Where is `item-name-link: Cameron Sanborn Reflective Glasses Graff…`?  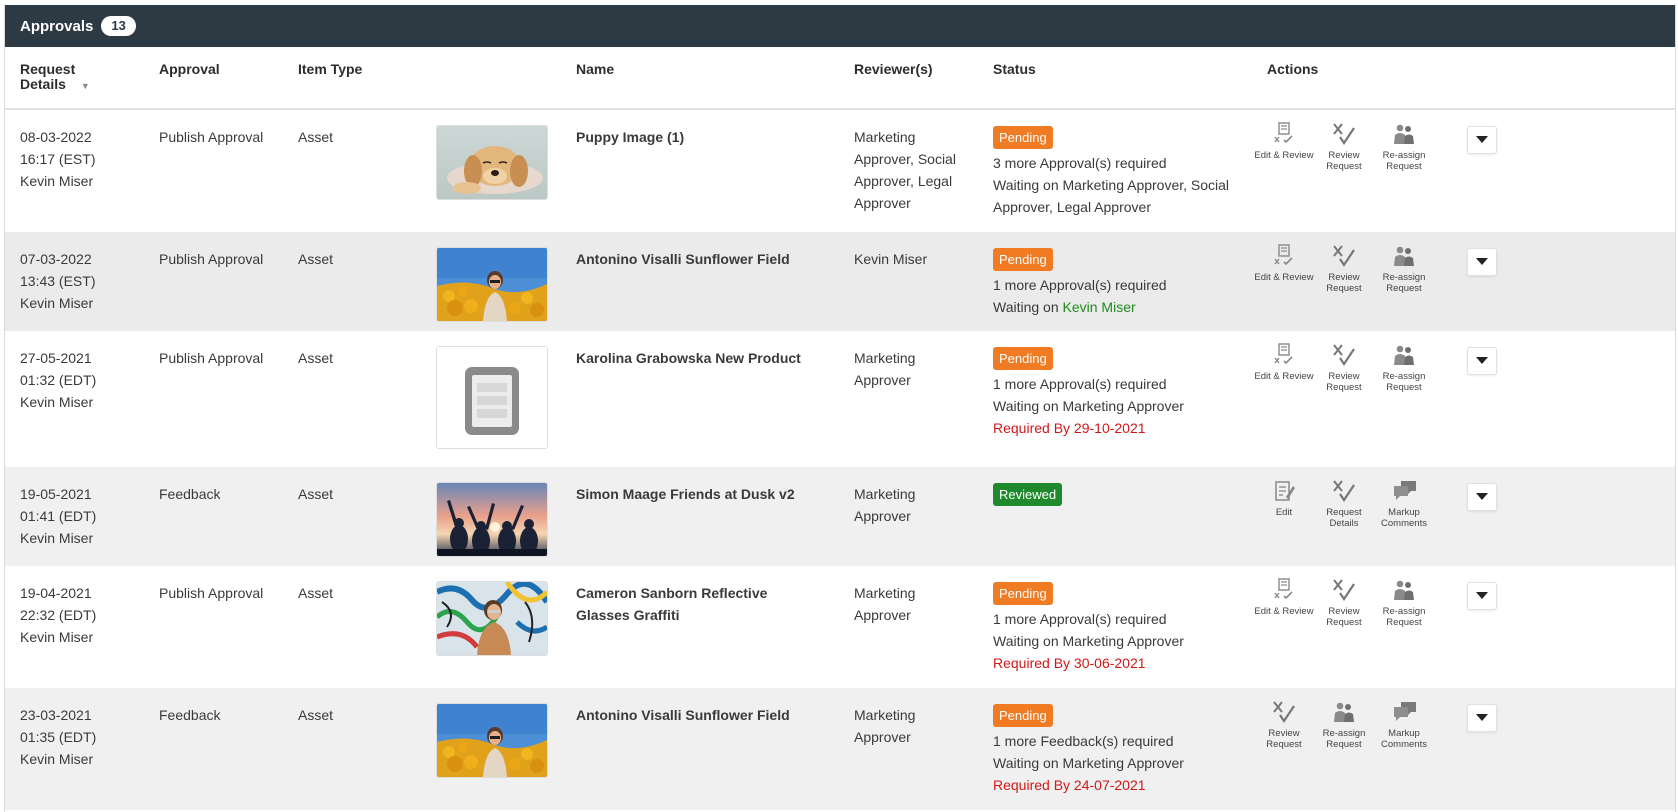 item-name-link: Cameron Sanborn Reflective Glasses Graff… is located at coordinates (698, 604).